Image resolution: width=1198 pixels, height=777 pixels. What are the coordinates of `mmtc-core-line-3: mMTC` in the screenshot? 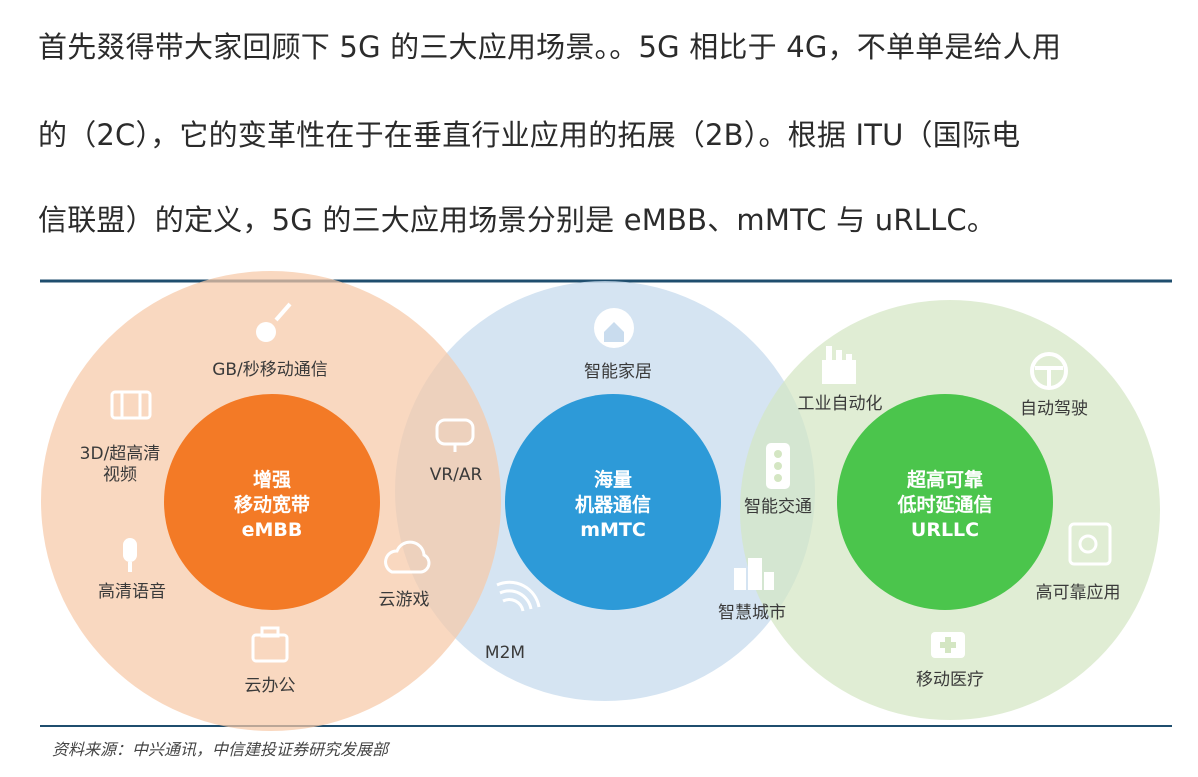 It's located at (613, 530).